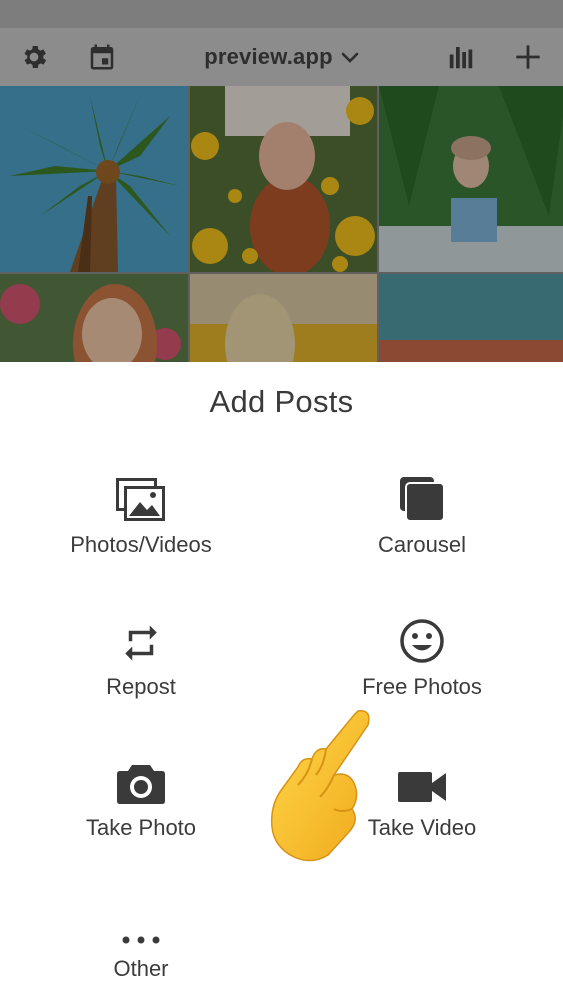  Describe the element at coordinates (350, 57) in the screenshot. I see `chevron-down-icon` at that location.